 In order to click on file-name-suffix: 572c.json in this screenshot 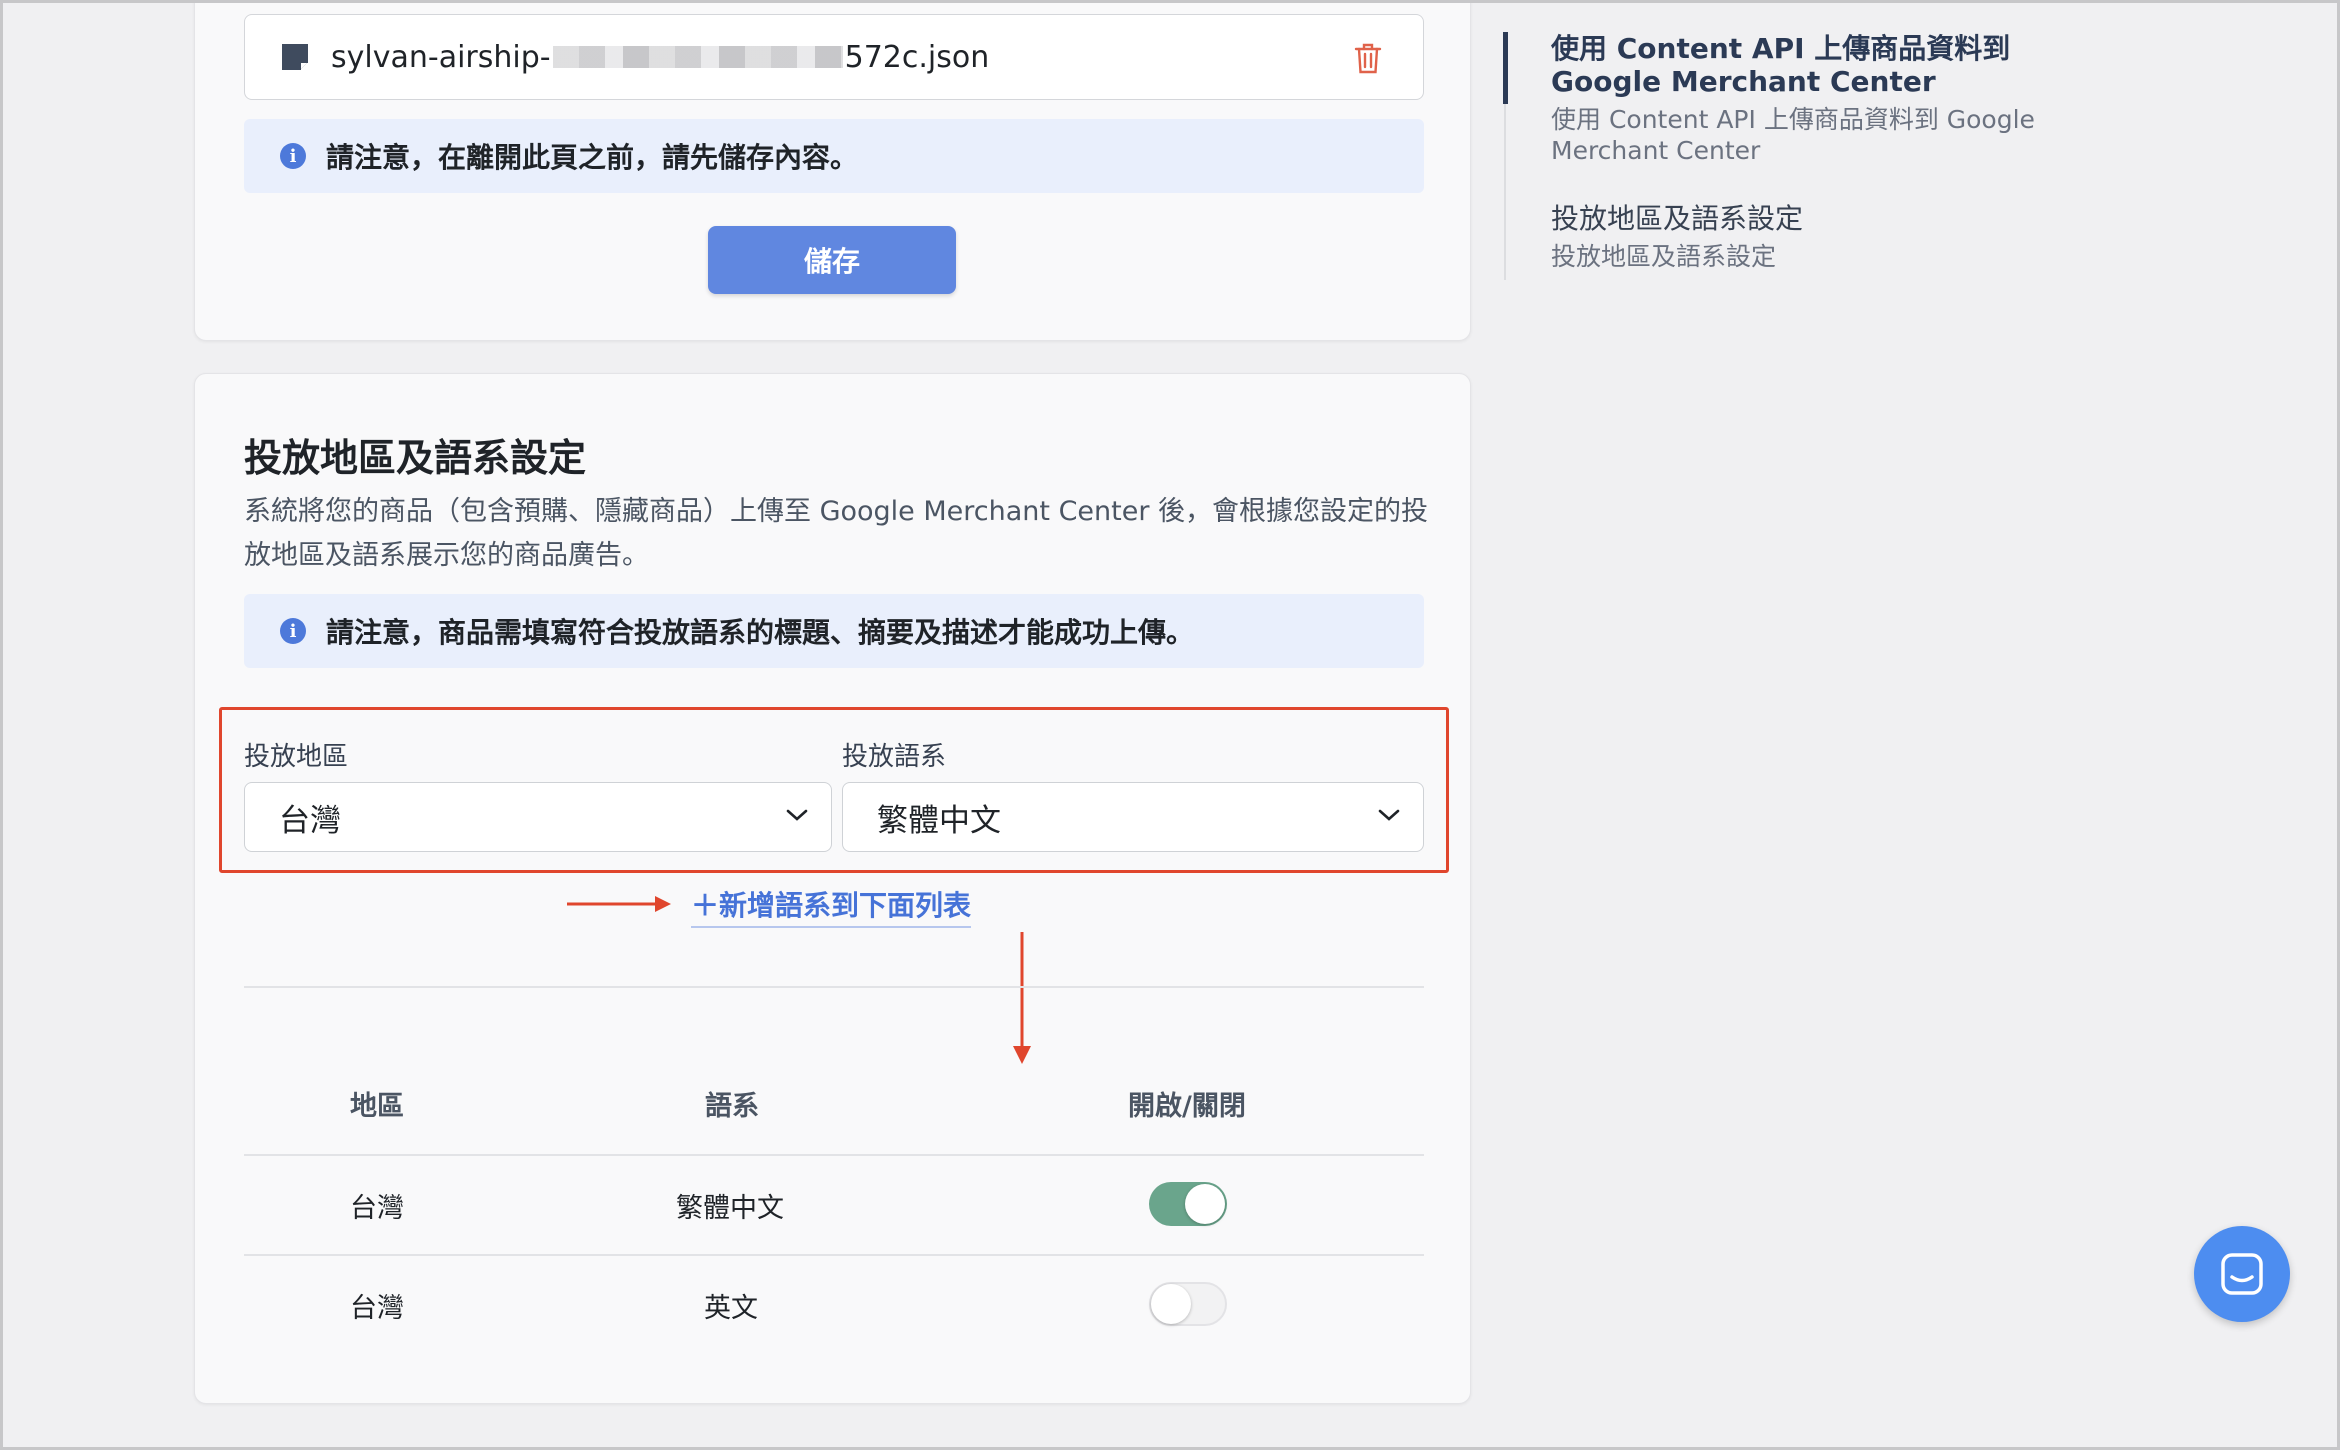, I will do `click(917, 57)`.